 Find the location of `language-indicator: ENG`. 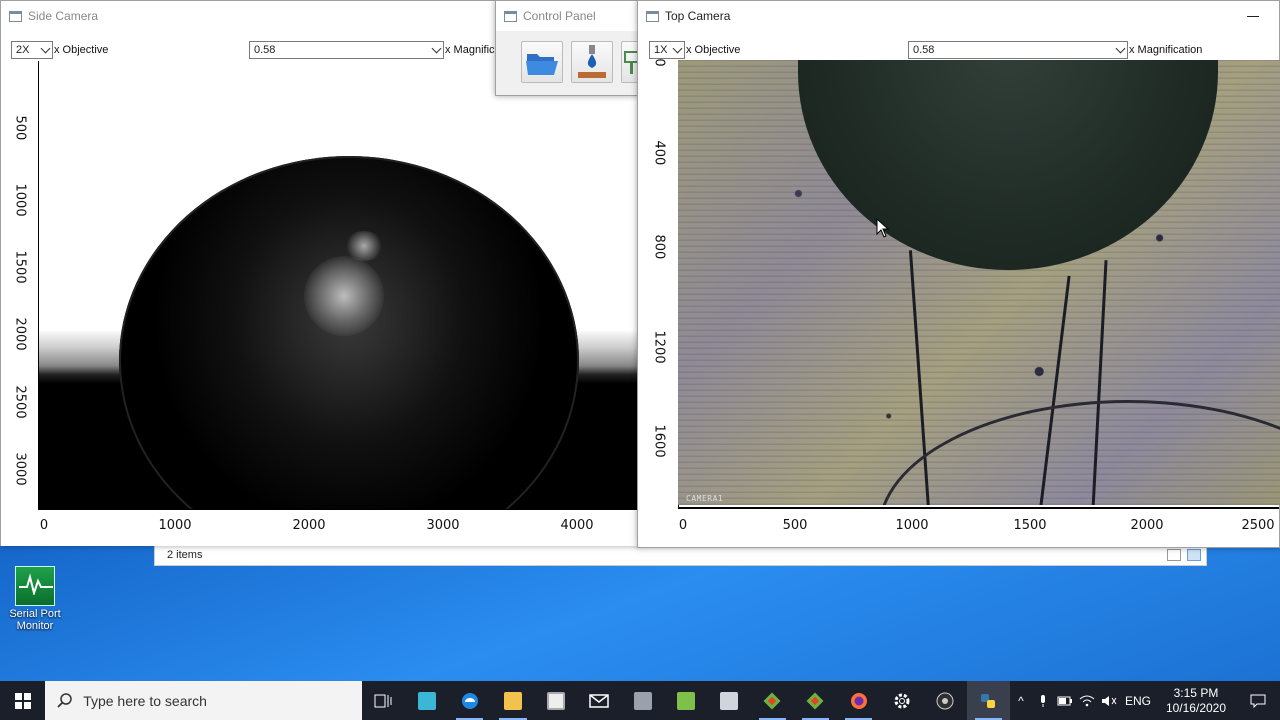

language-indicator: ENG is located at coordinates (1138, 701).